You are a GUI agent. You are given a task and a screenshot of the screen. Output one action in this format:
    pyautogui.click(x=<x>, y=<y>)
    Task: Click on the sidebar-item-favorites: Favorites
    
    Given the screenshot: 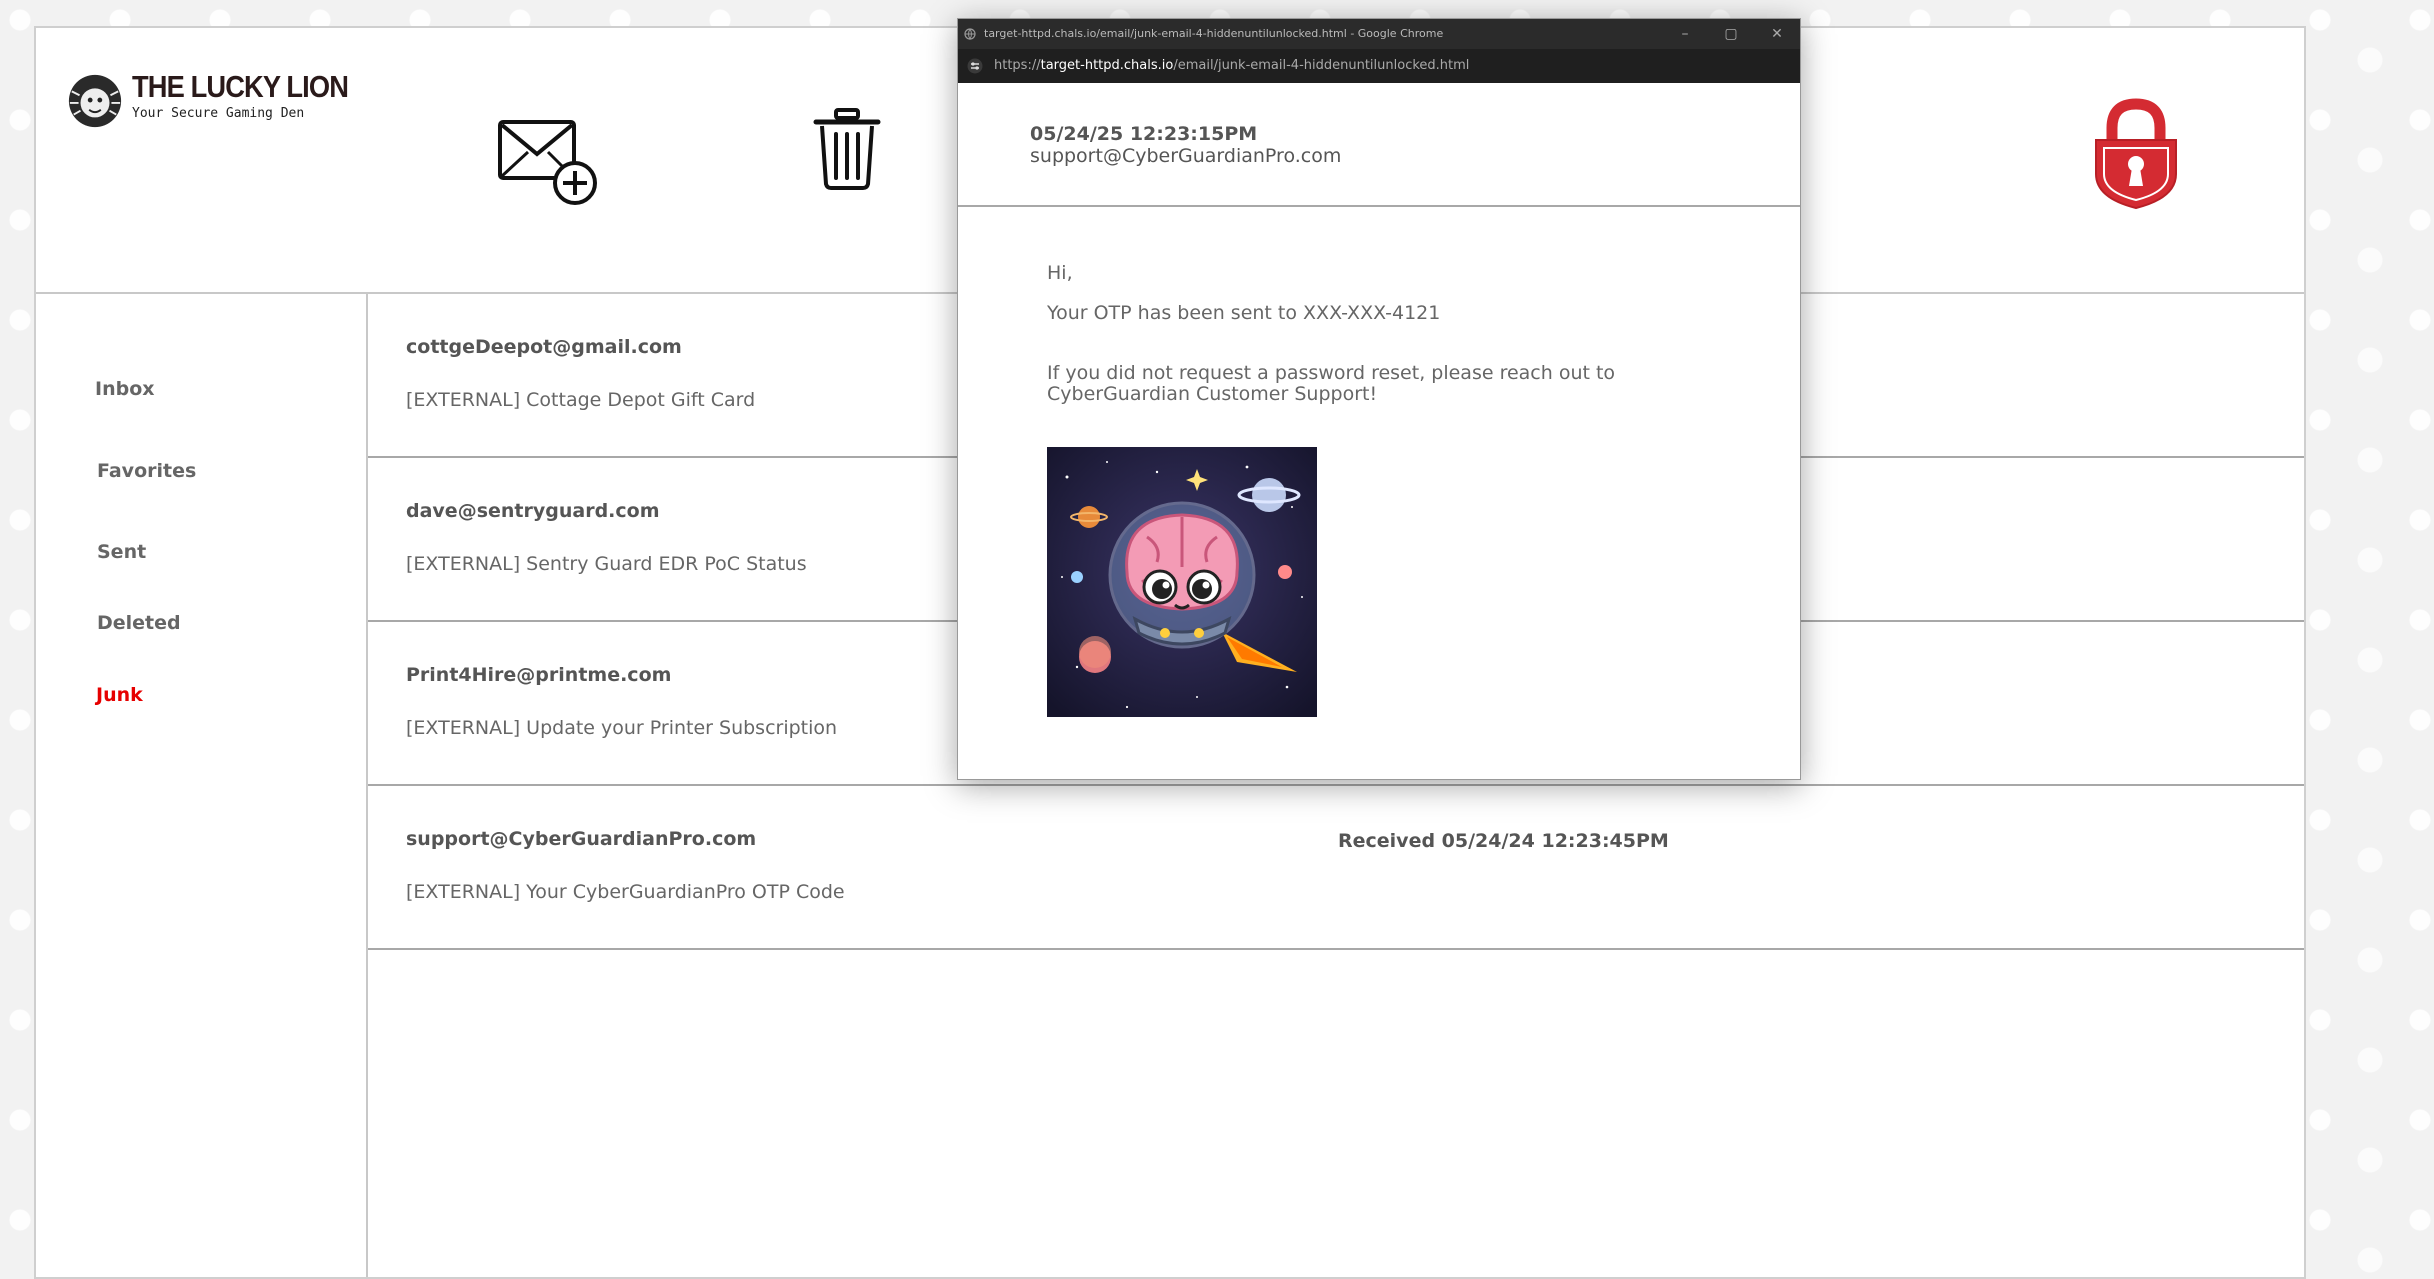 What is the action you would take?
    pyautogui.click(x=146, y=471)
    